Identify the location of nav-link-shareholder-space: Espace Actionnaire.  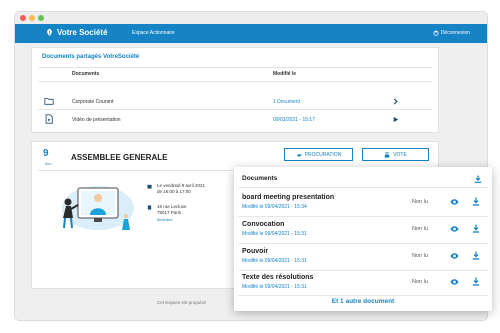
(153, 33).